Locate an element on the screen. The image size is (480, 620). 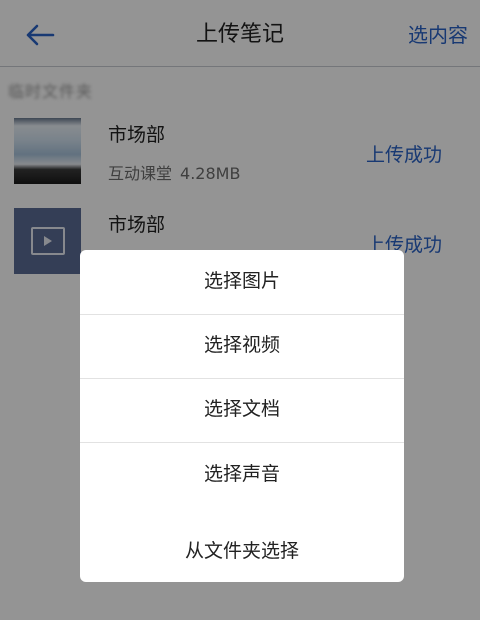
option-select-document: 选择文档 is located at coordinates (242, 410).